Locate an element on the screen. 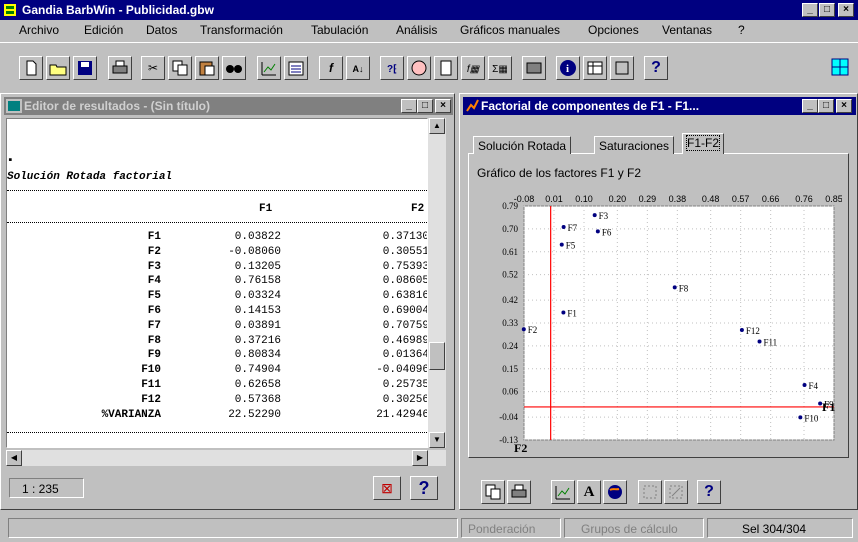  table-row: F5 0.03324 0.63816 is located at coordinates (217, 296).